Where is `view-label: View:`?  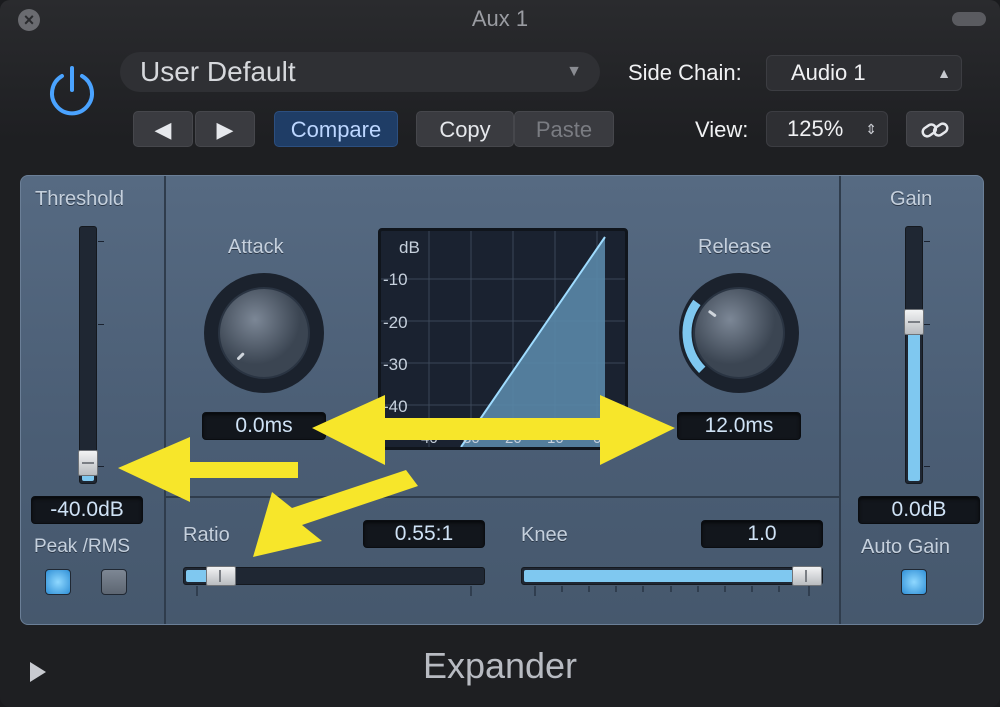
view-label: View: is located at coordinates (722, 129).